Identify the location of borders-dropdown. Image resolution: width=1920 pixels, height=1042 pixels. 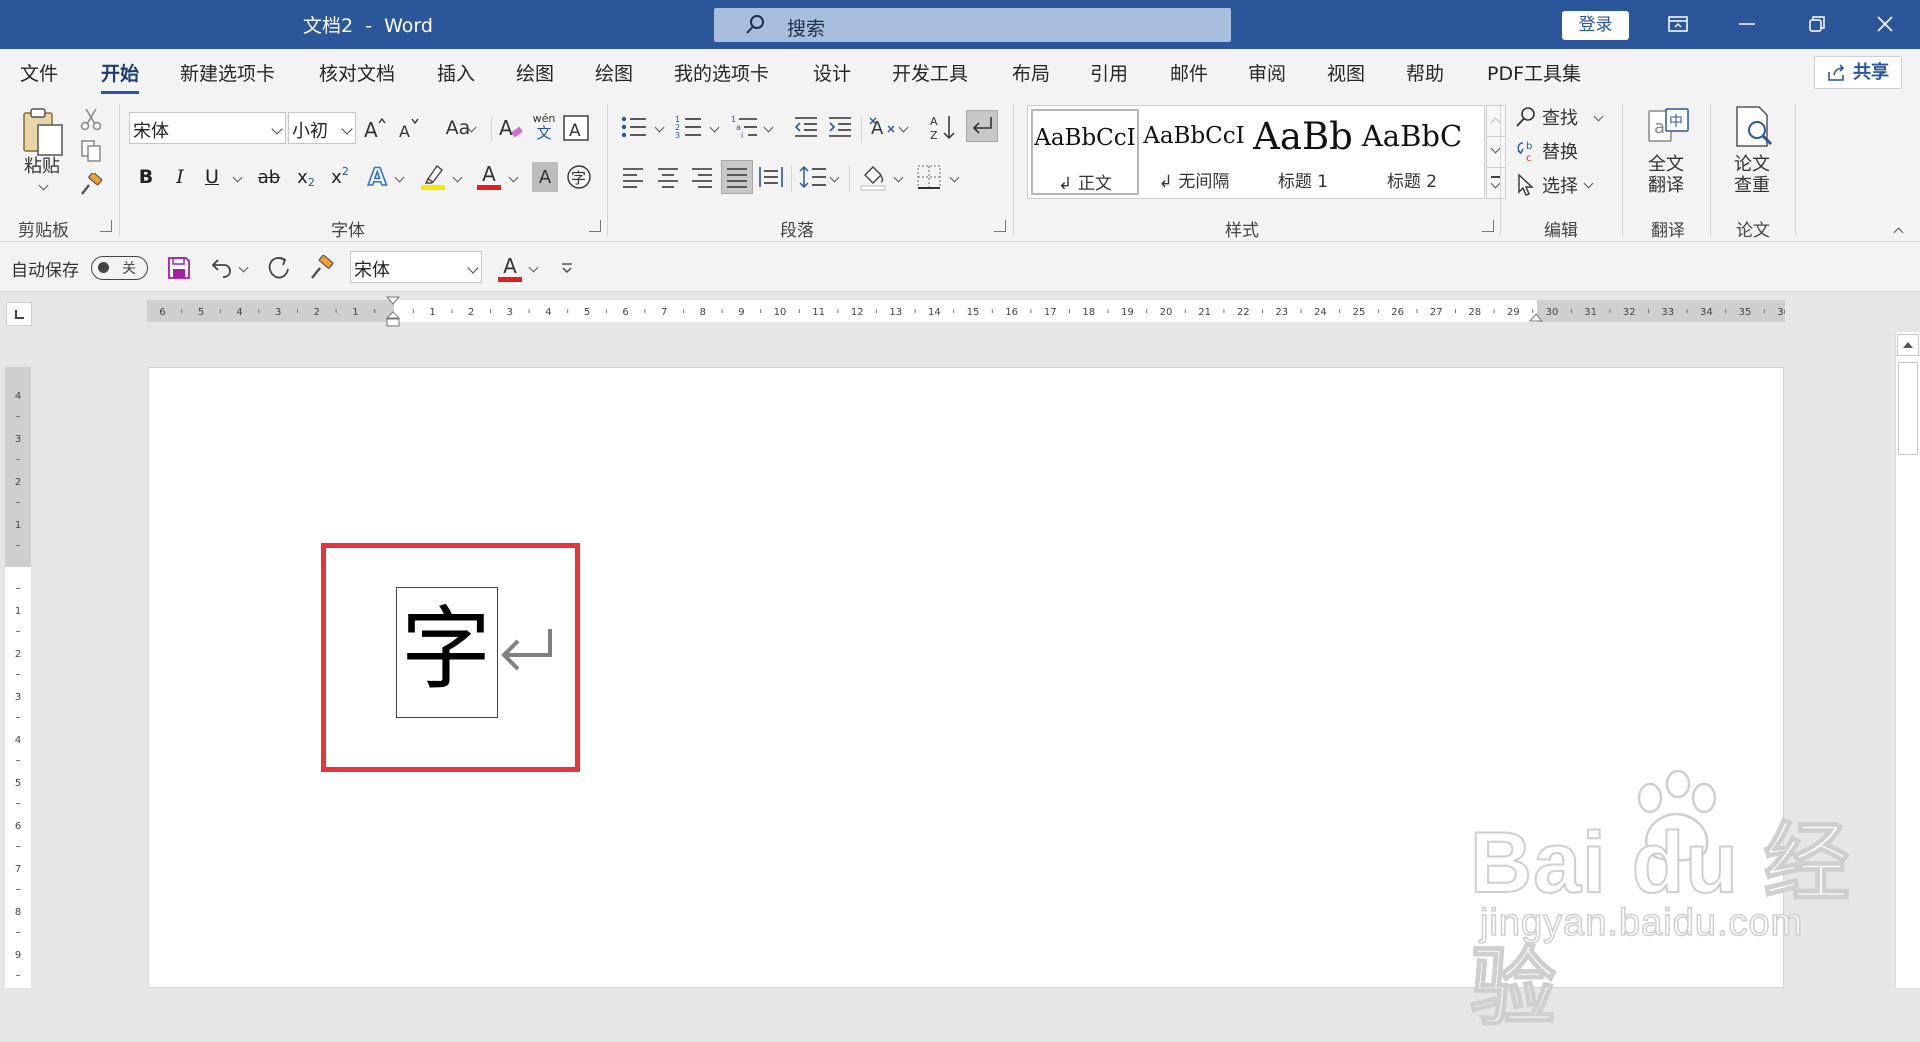
(954, 177).